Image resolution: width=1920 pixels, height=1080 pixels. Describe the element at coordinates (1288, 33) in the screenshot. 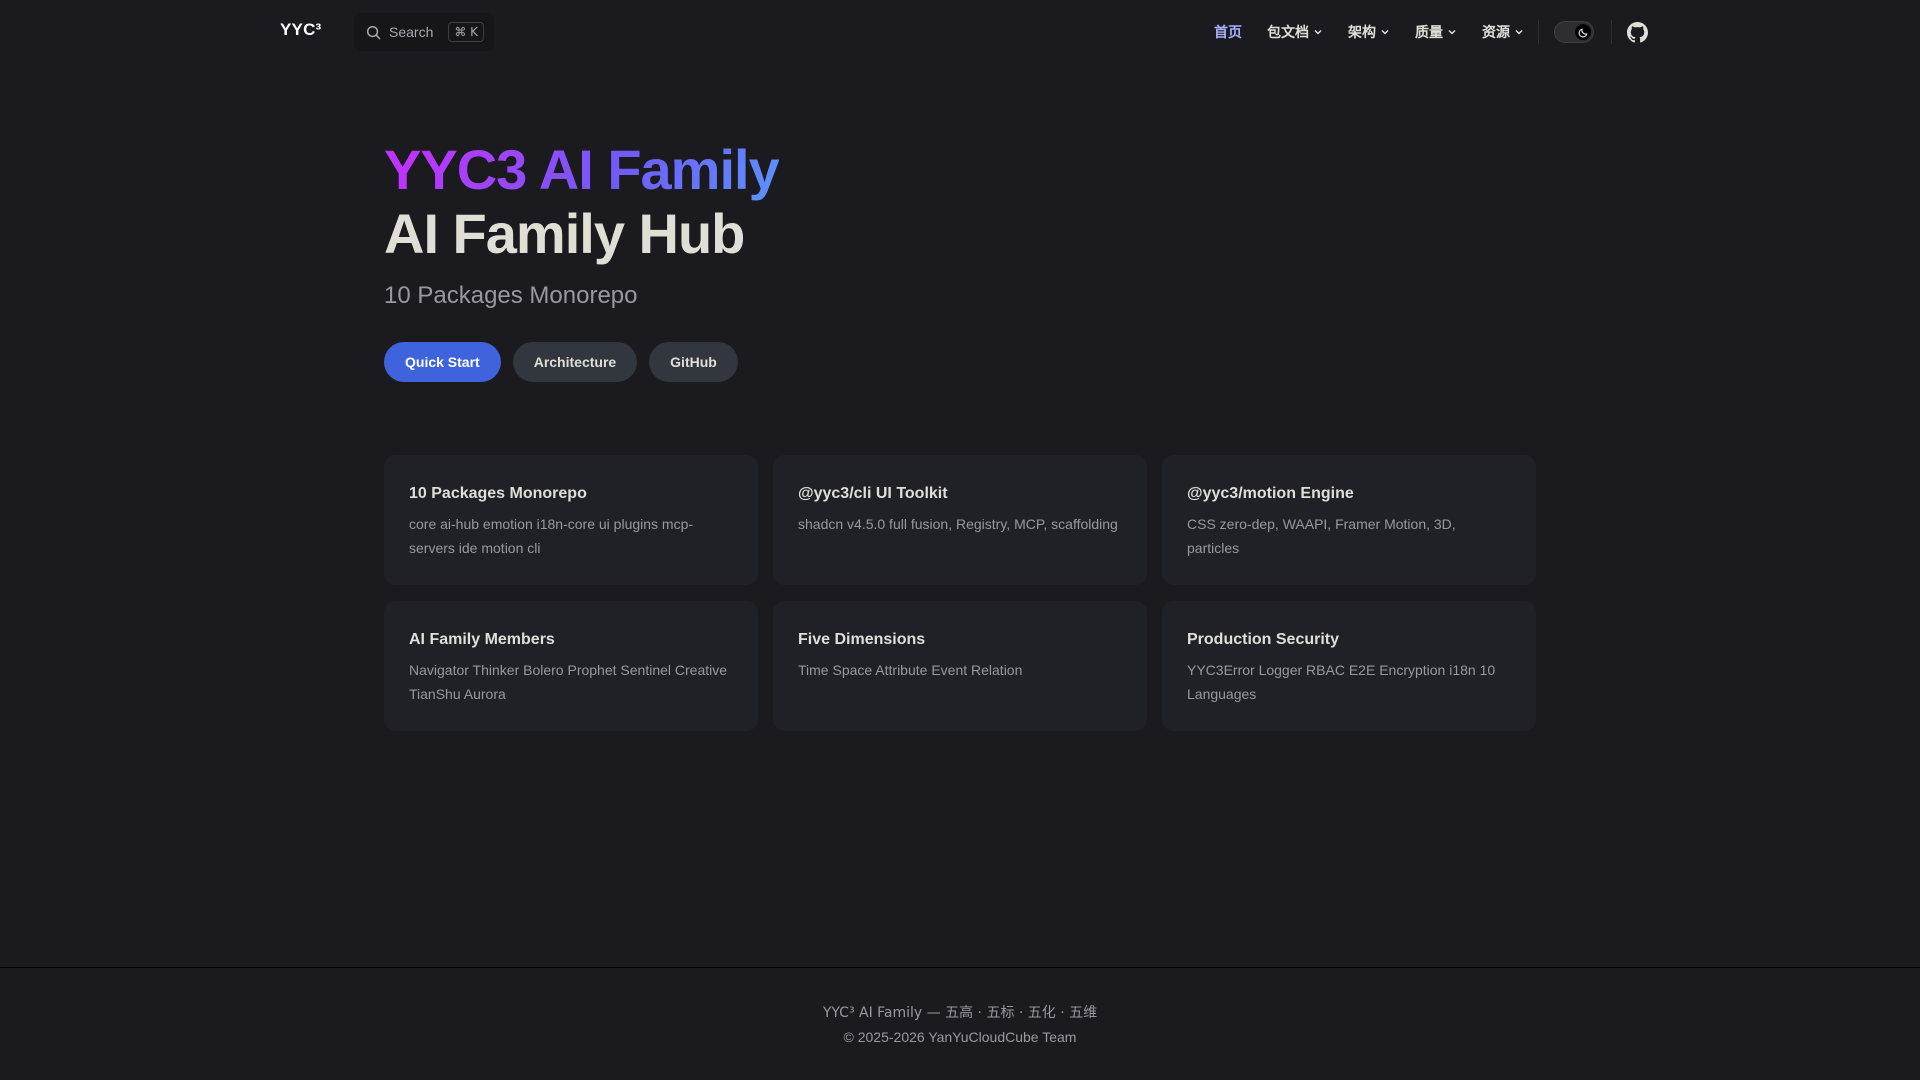

I see `nav-item-label: 包文档` at that location.